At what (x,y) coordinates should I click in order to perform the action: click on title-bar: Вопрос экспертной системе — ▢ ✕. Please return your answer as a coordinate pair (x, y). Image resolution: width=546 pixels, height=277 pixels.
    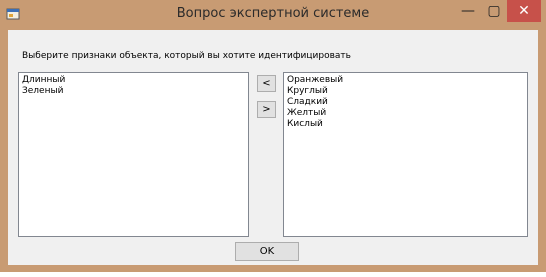
    Looking at the image, I should click on (273, 15).